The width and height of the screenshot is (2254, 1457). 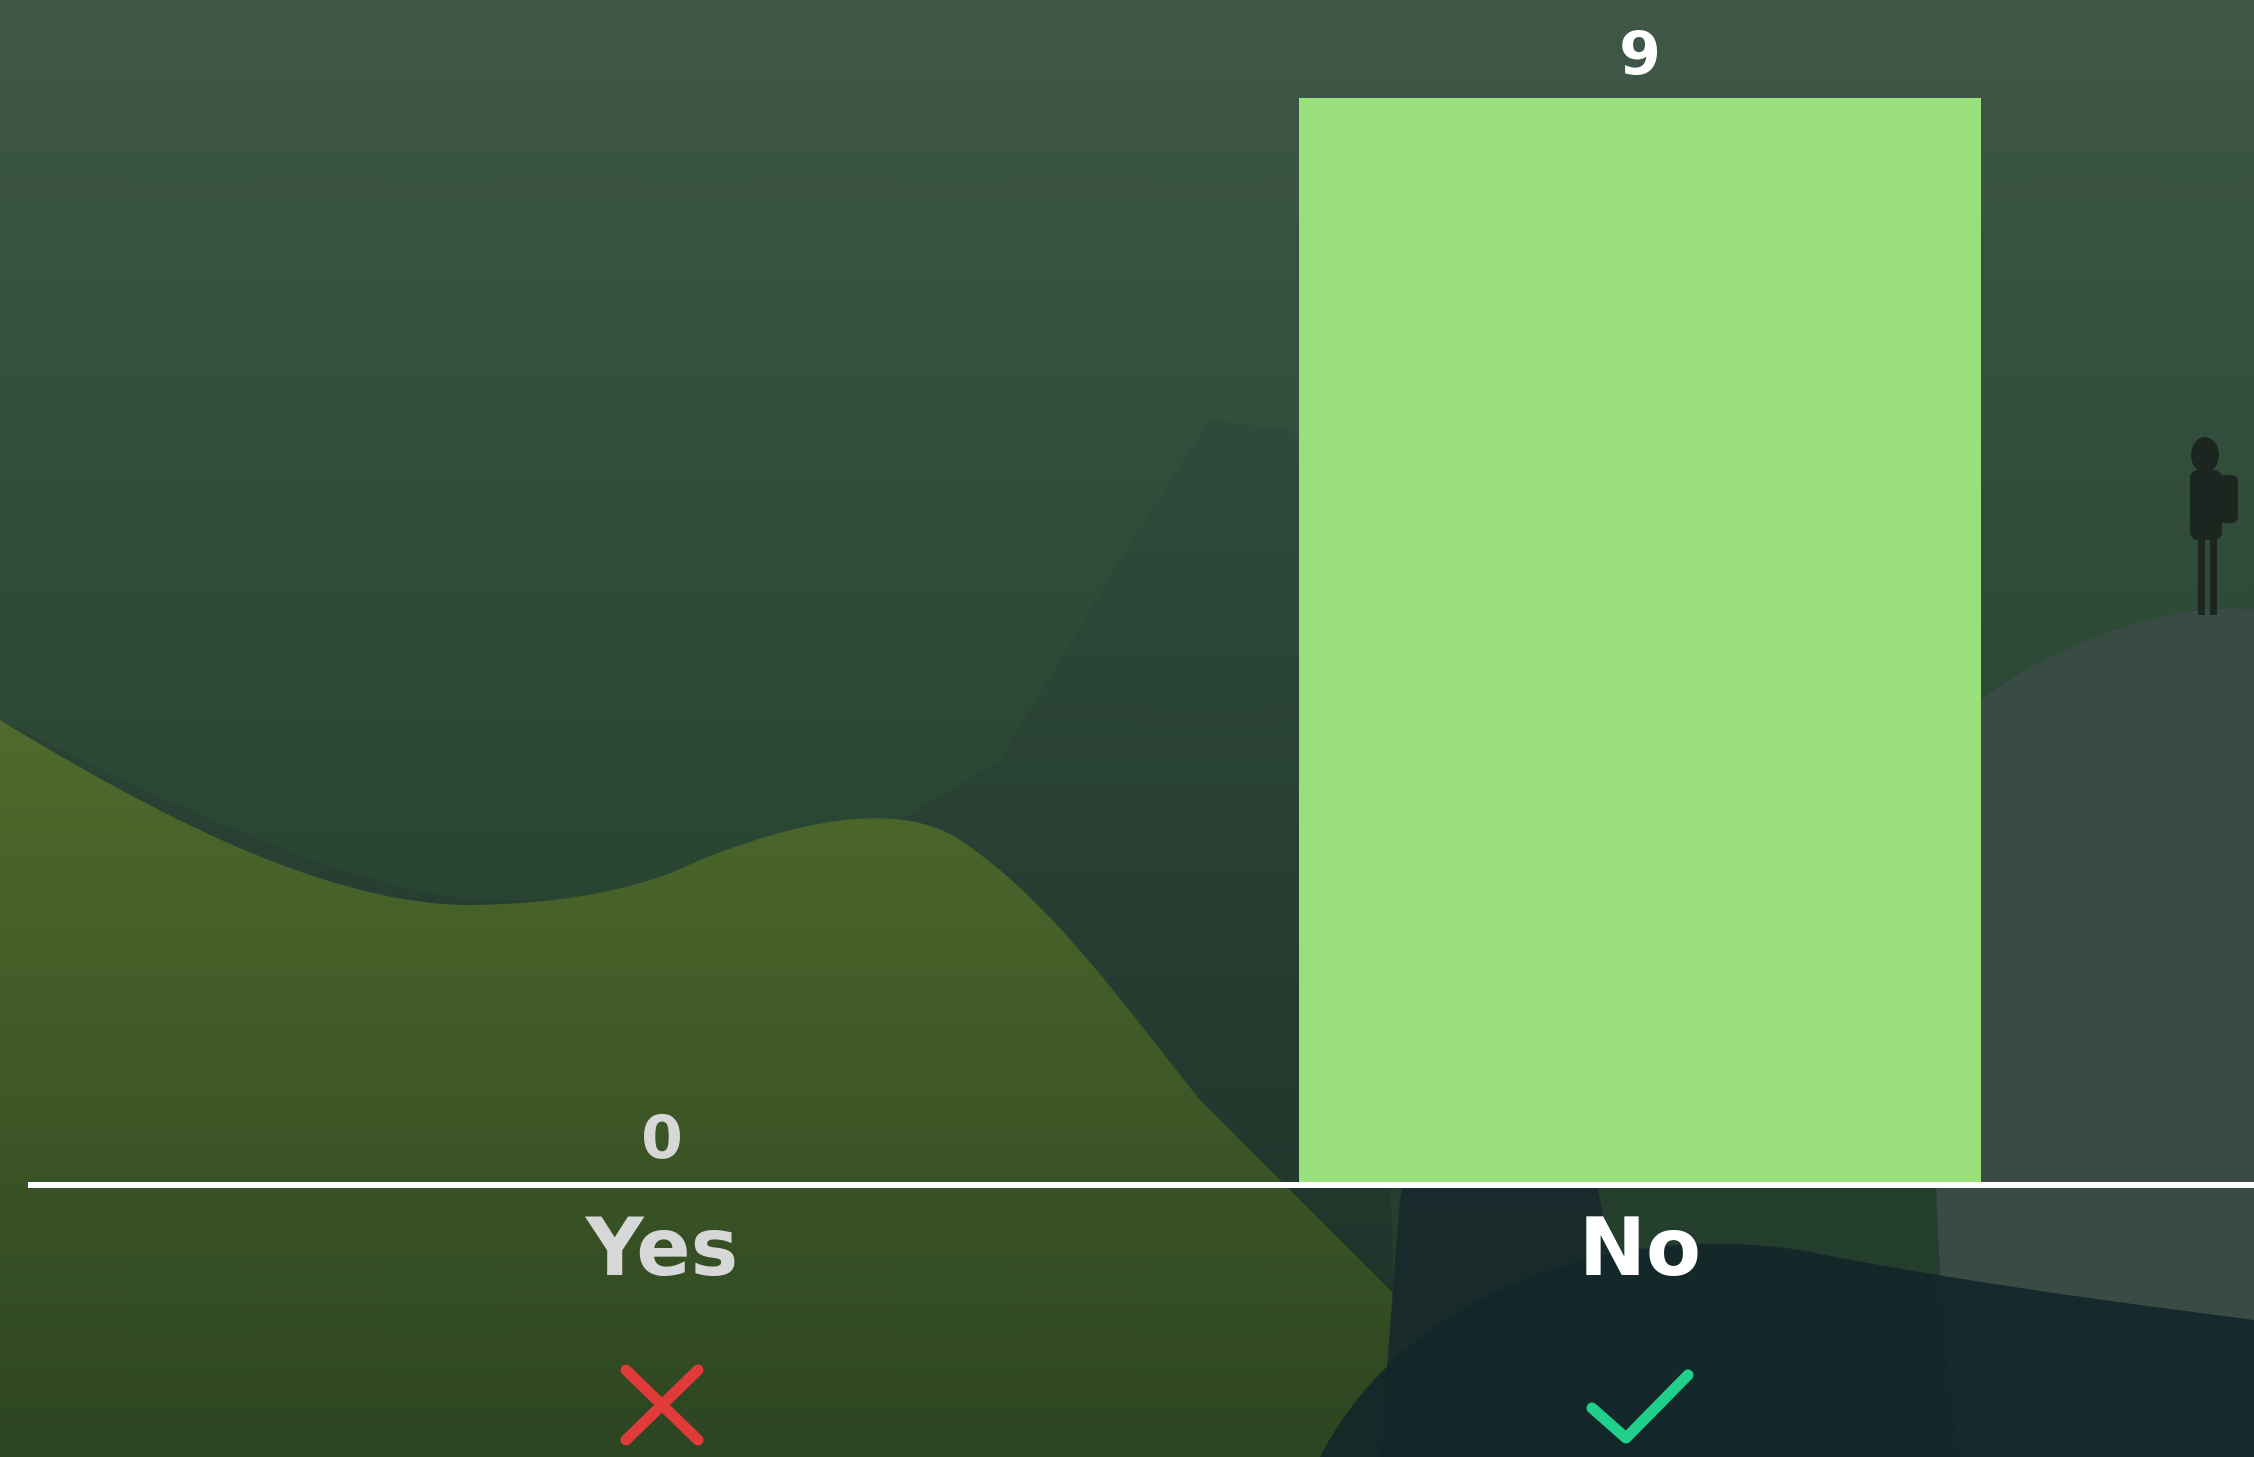 What do you see at coordinates (661, 1247) in the screenshot?
I see `category-label-yes: Yes` at bounding box center [661, 1247].